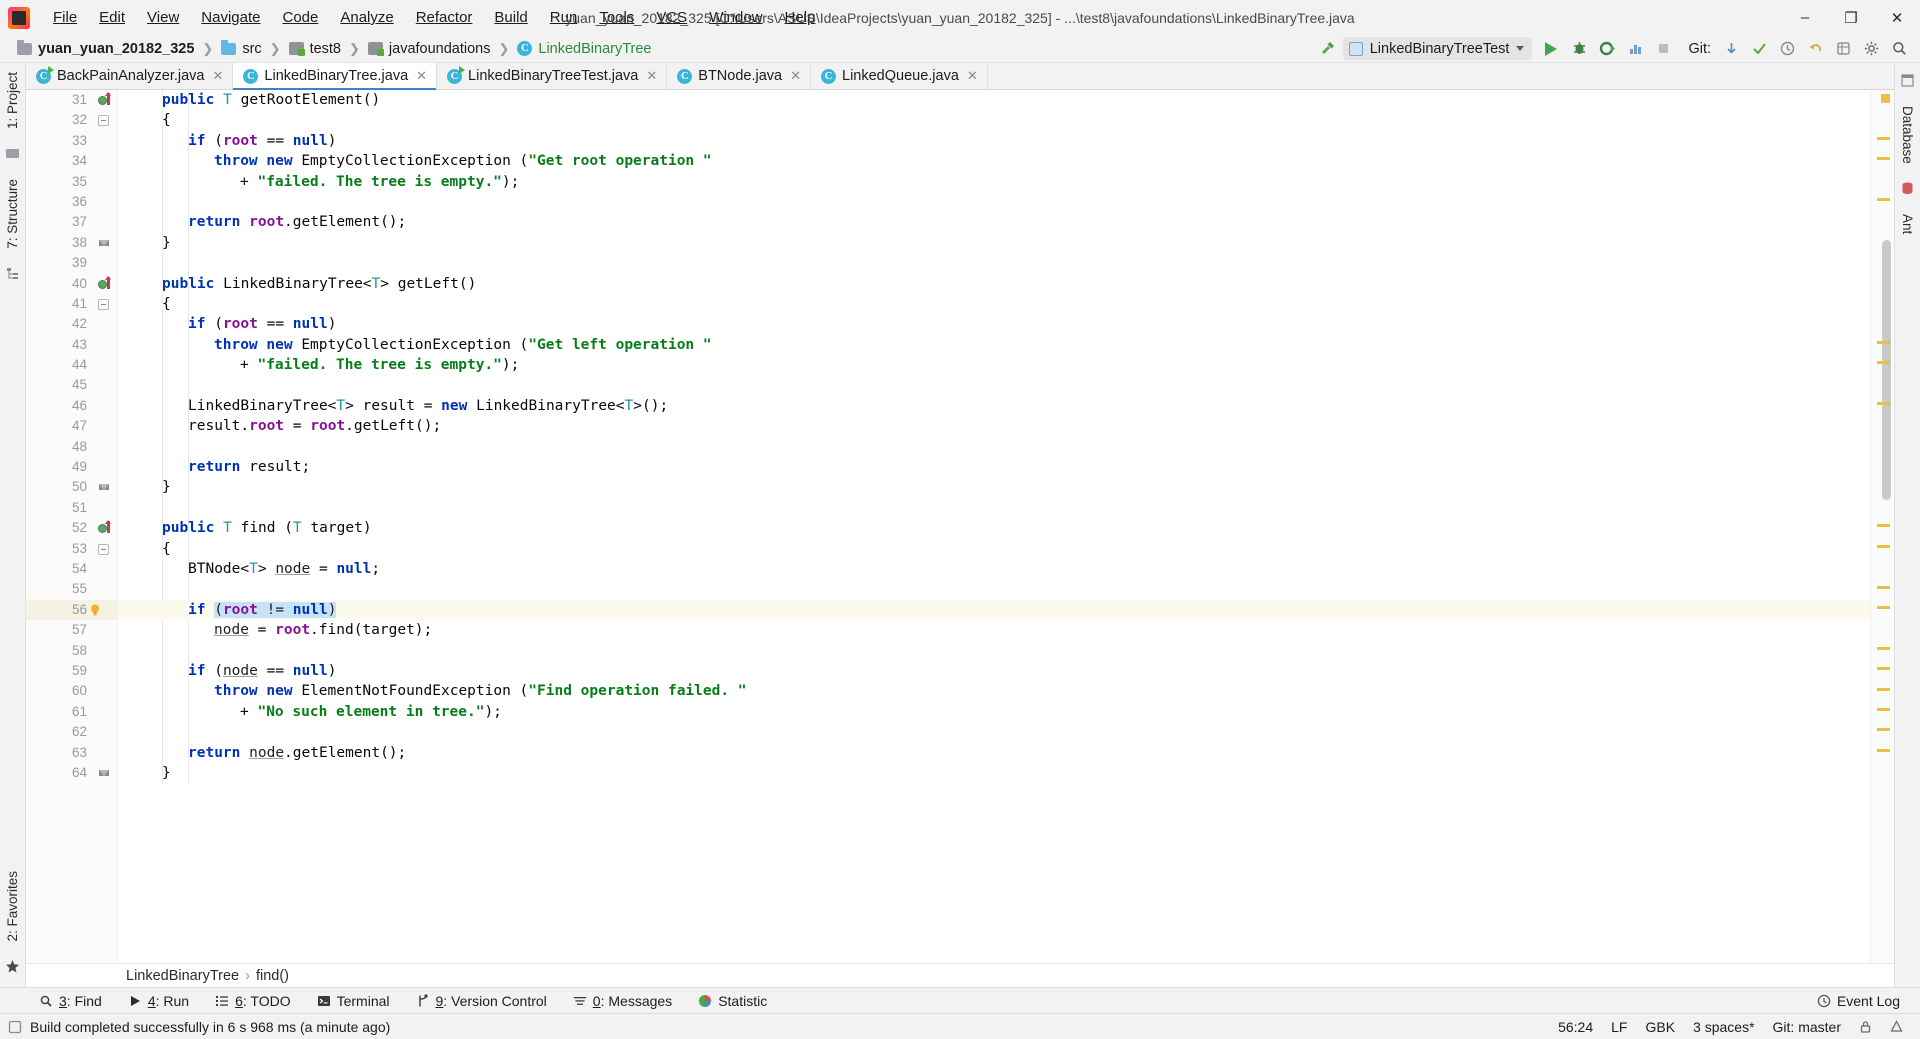 The width and height of the screenshot is (1920, 1039). Describe the element at coordinates (71, 610) in the screenshot. I see `line-number: 56` at that location.